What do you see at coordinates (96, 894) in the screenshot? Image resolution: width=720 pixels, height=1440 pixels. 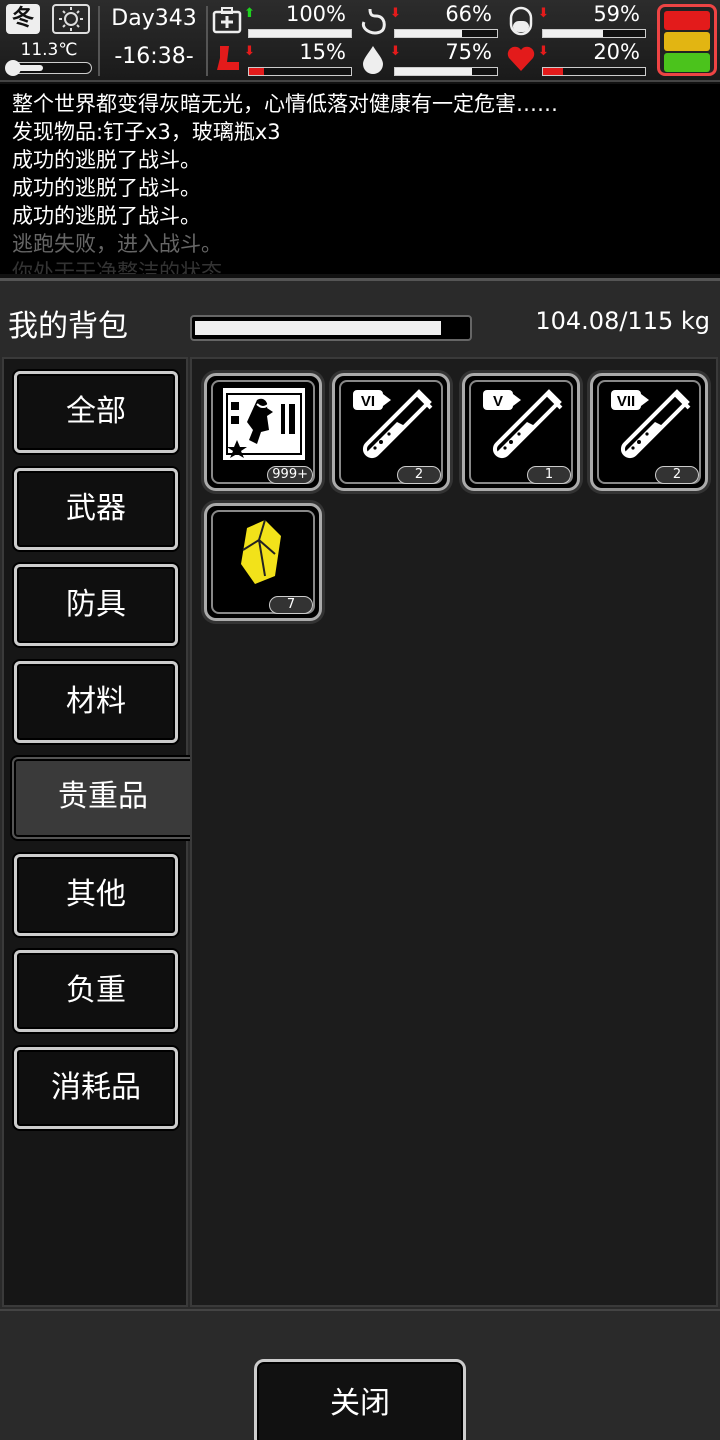 I see `category-tab-5: 其他` at bounding box center [96, 894].